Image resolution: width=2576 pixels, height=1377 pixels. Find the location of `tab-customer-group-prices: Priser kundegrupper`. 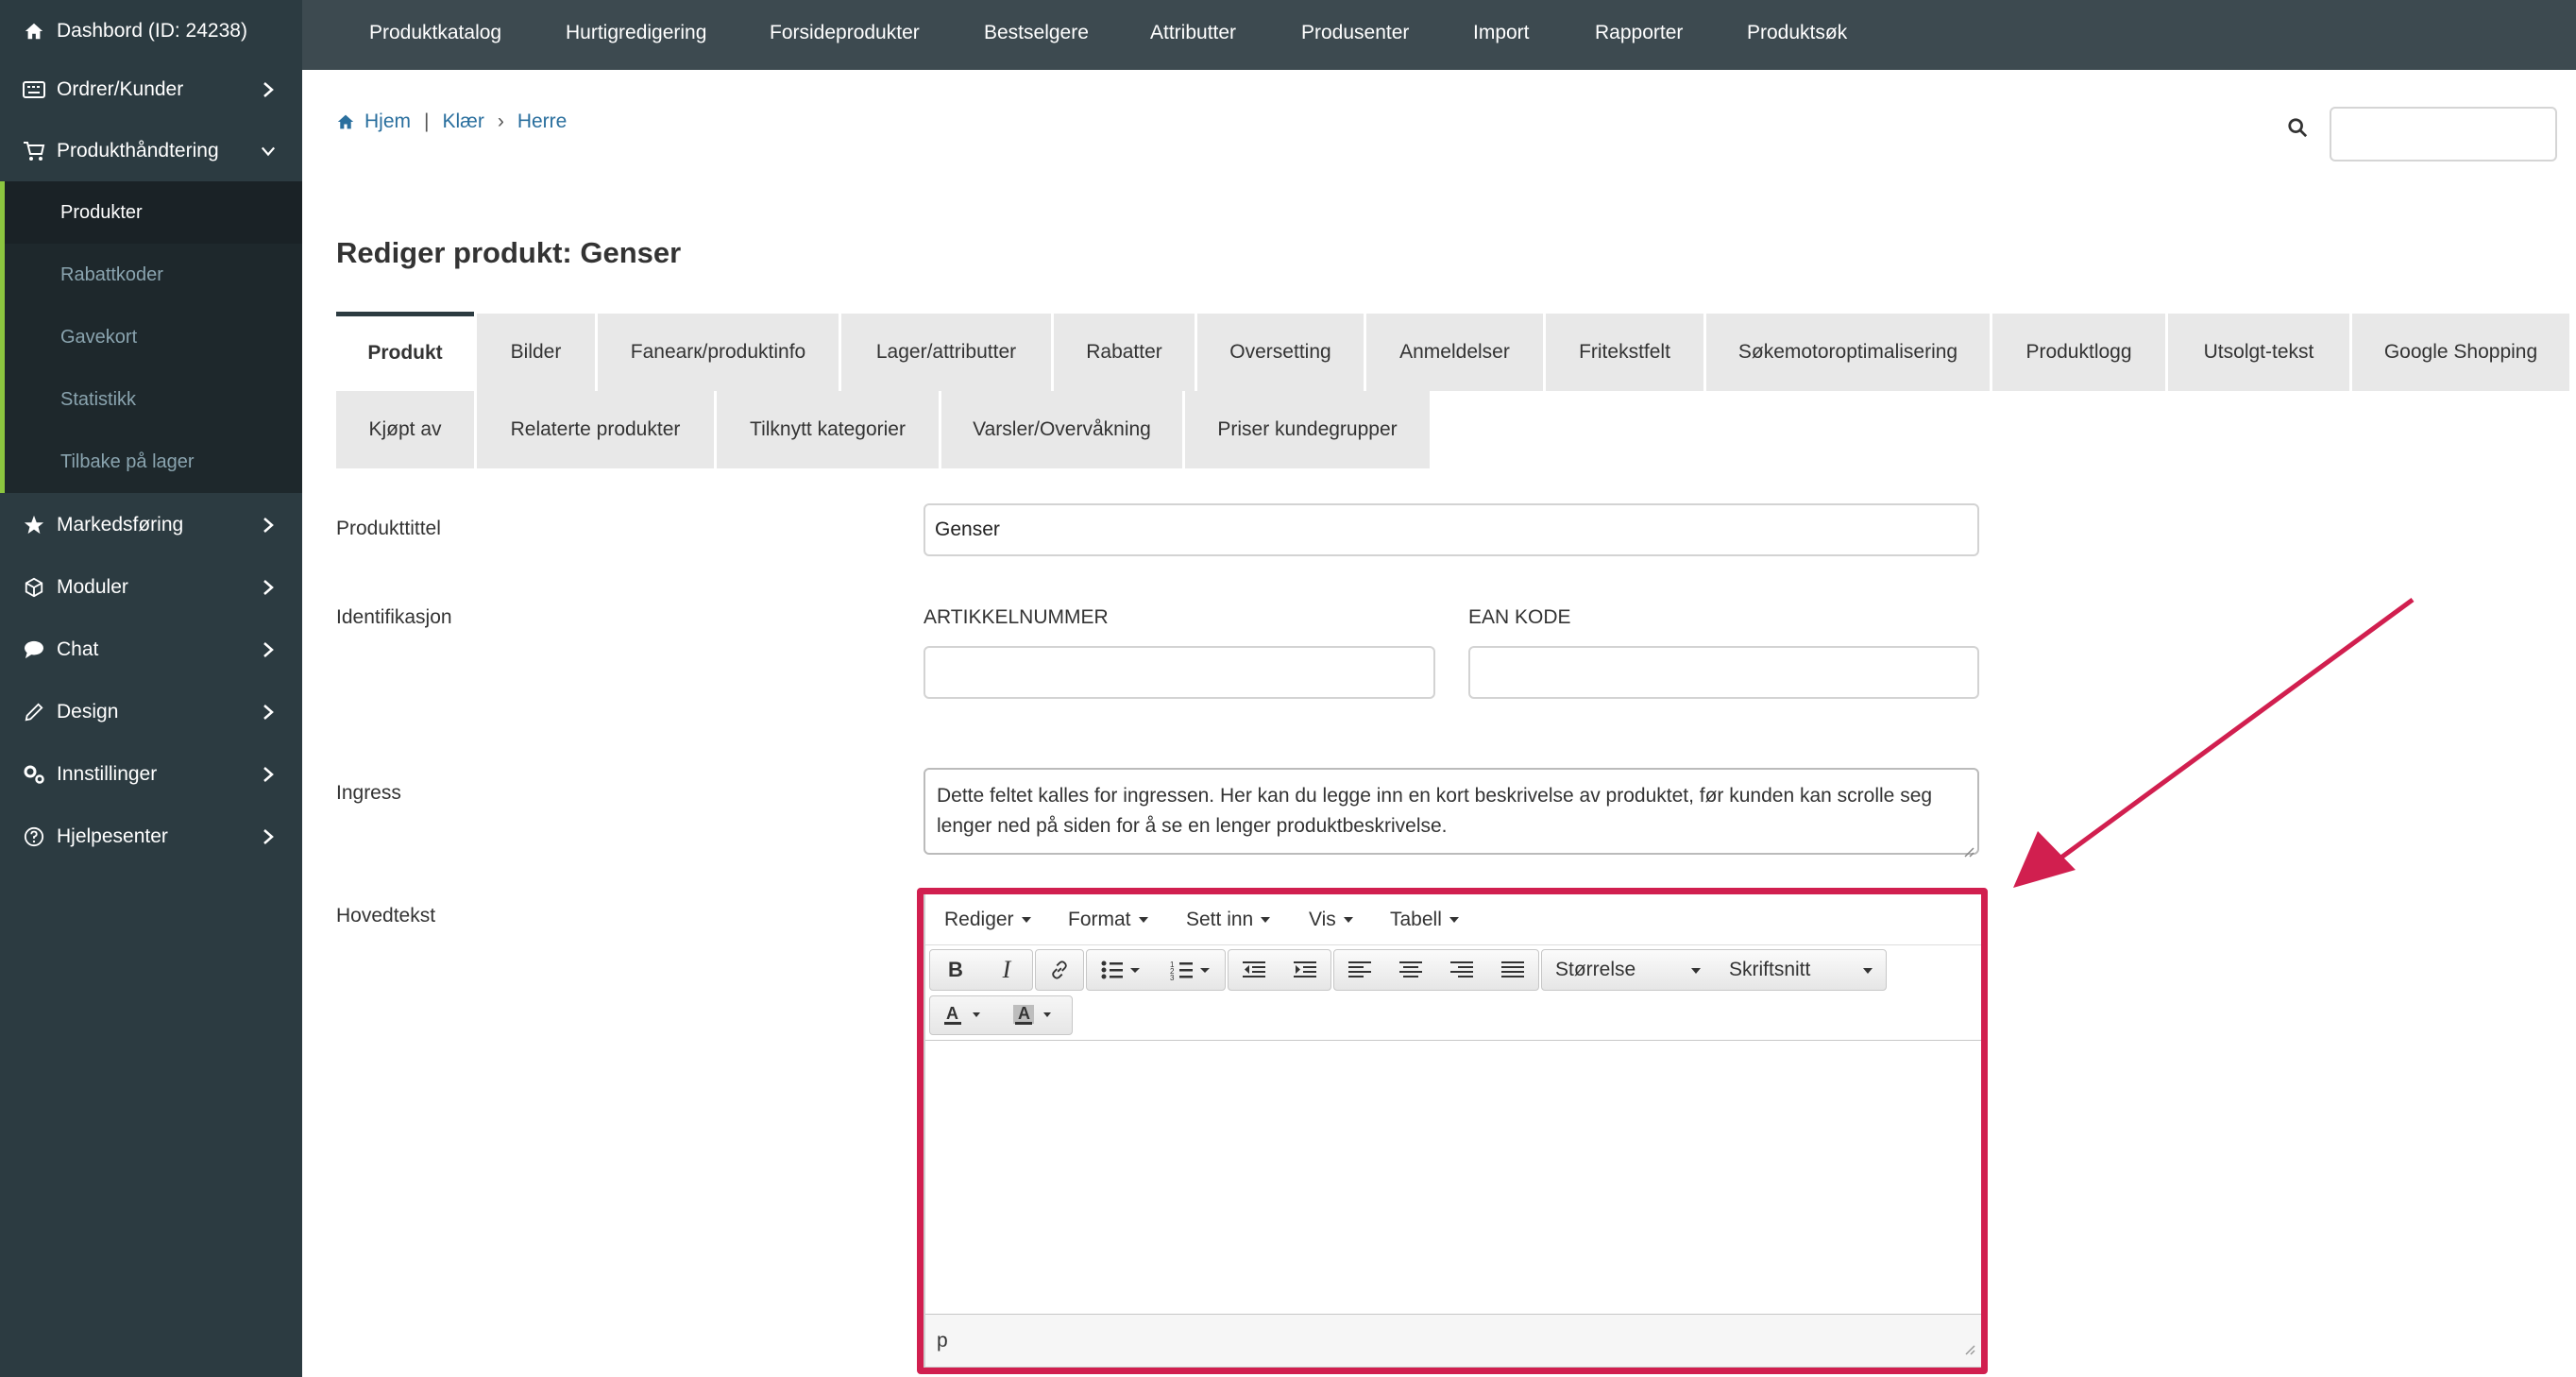

tab-customer-group-prices: Priser kundegrupper is located at coordinates (1307, 429).